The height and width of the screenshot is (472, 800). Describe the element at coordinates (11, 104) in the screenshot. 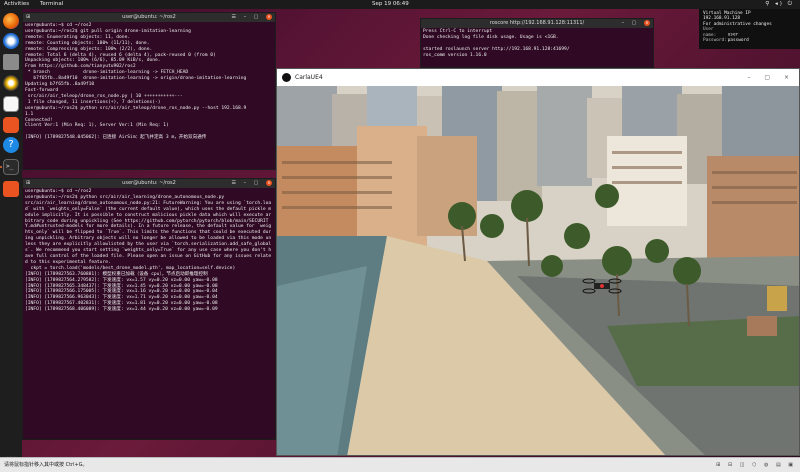

I see `libreoffice-icon` at that location.